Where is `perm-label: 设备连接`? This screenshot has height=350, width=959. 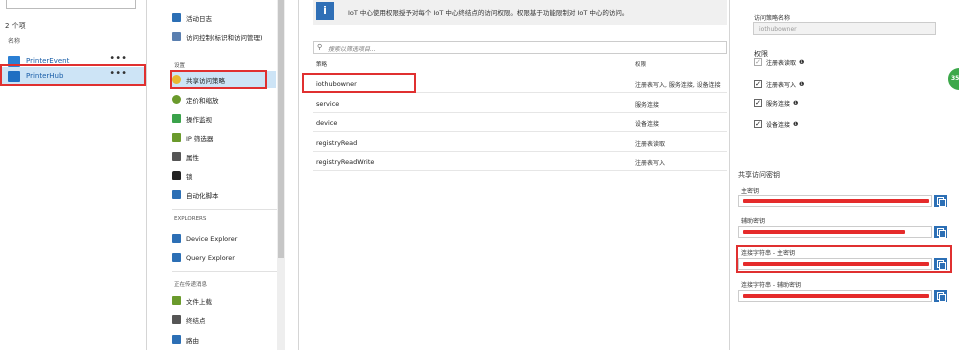 perm-label: 设备连接 is located at coordinates (778, 125).